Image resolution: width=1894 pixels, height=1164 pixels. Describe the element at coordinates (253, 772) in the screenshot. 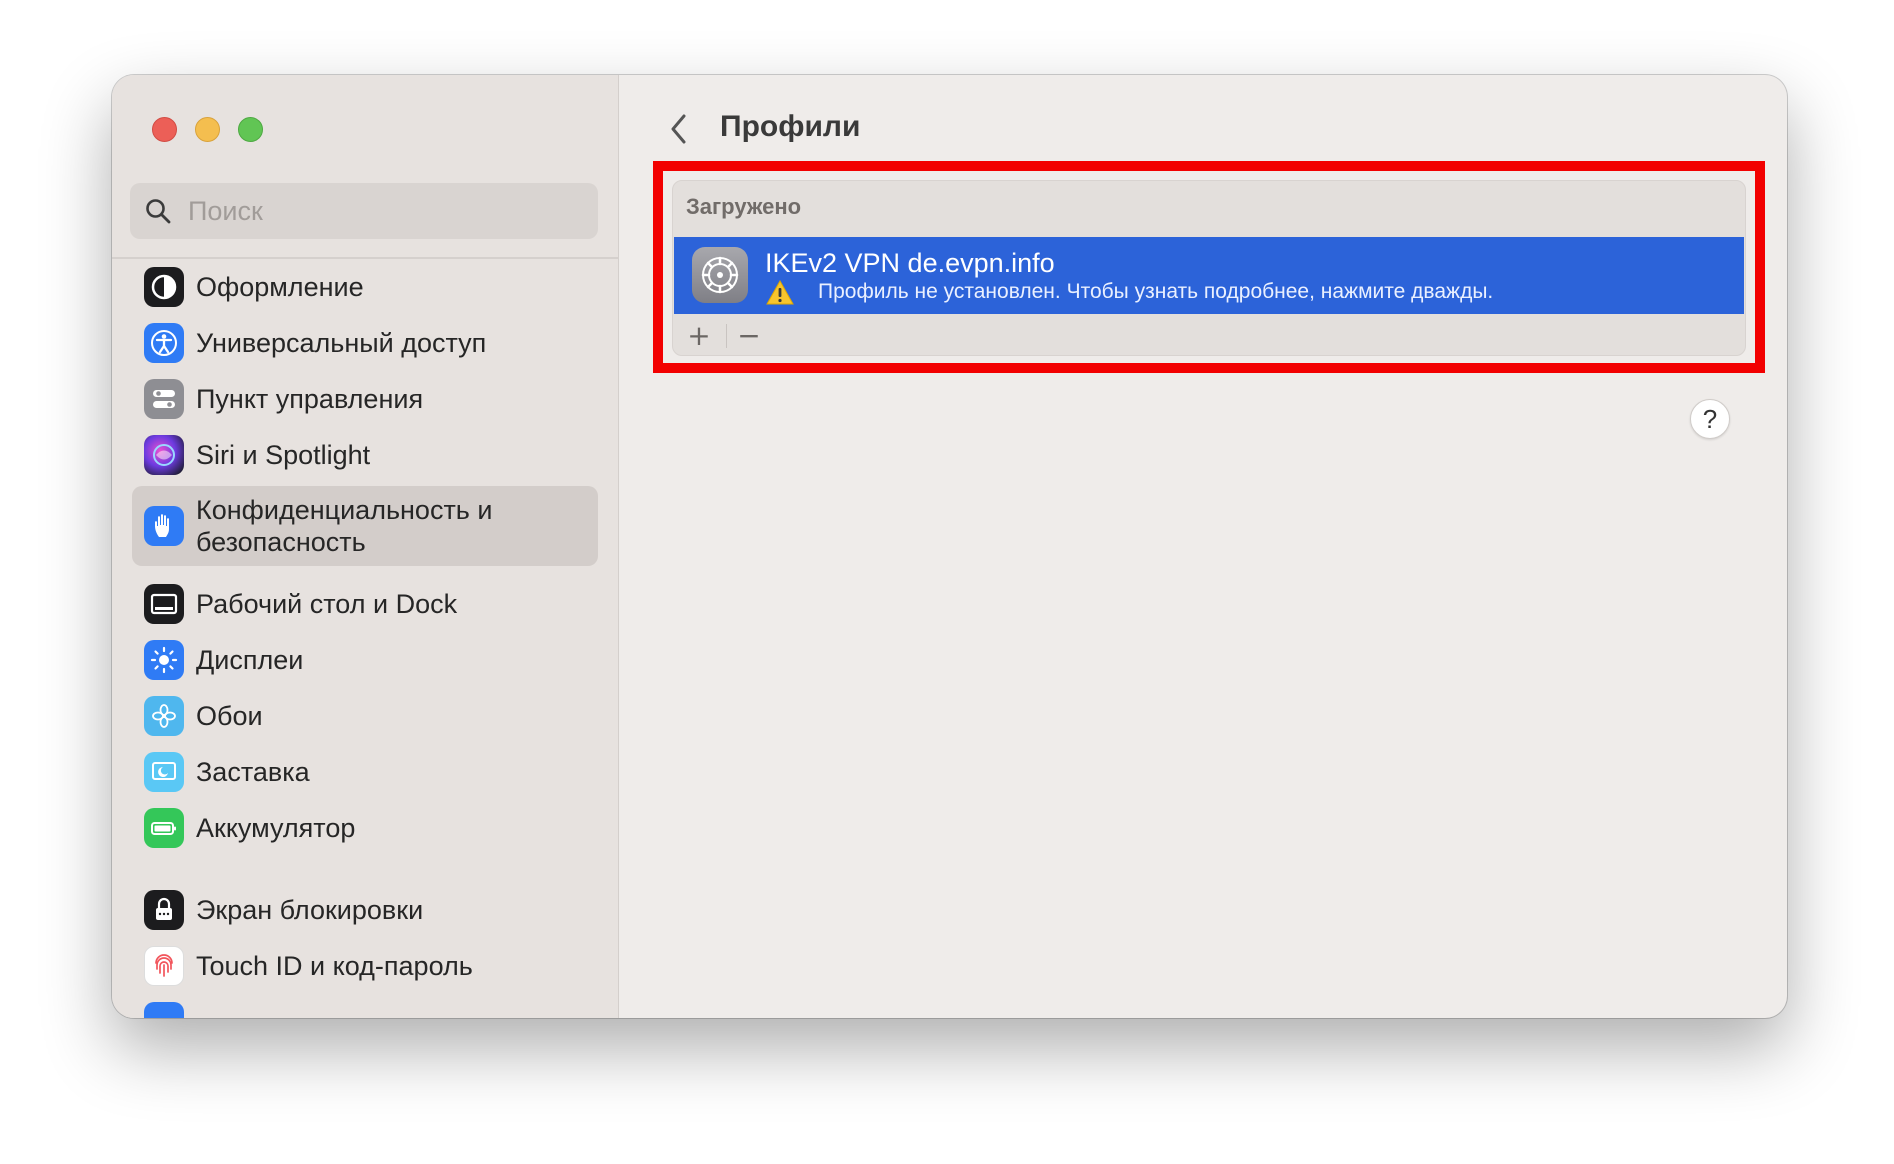

I see `sidebar-item-label: Заставка` at that location.